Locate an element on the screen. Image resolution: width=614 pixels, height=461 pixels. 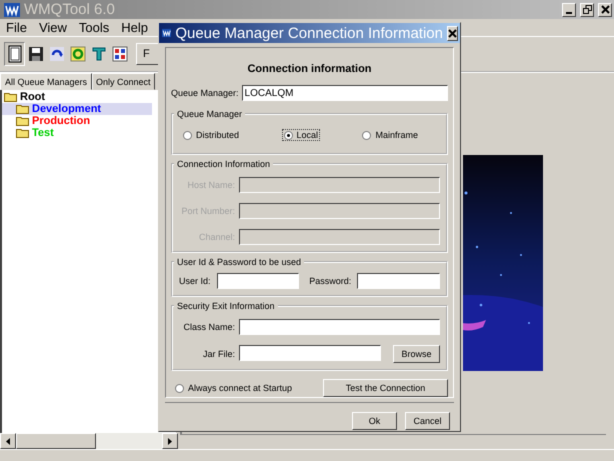
menu-item: View is located at coordinates (53, 27).